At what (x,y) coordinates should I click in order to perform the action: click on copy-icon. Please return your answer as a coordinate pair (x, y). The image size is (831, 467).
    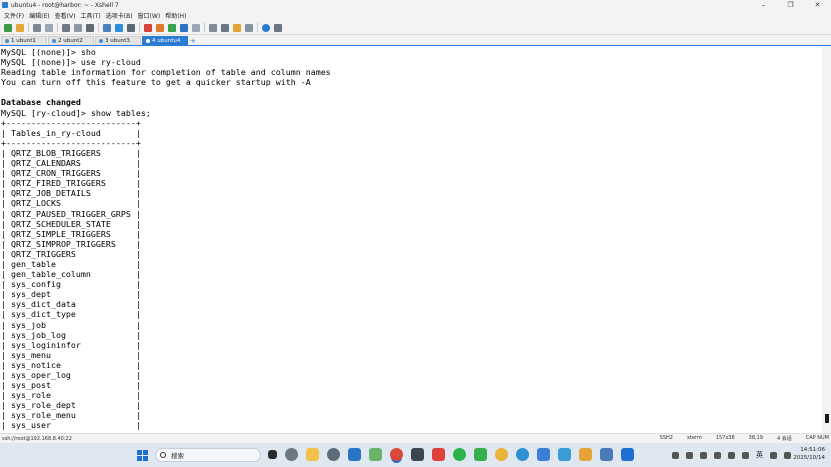
    Looking at the image, I should click on (66, 27).